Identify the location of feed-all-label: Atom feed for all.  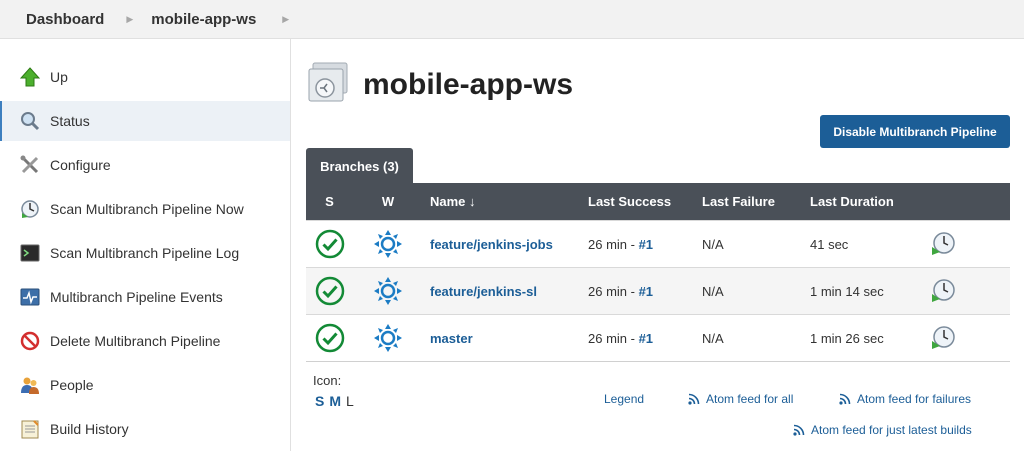
(750, 399).